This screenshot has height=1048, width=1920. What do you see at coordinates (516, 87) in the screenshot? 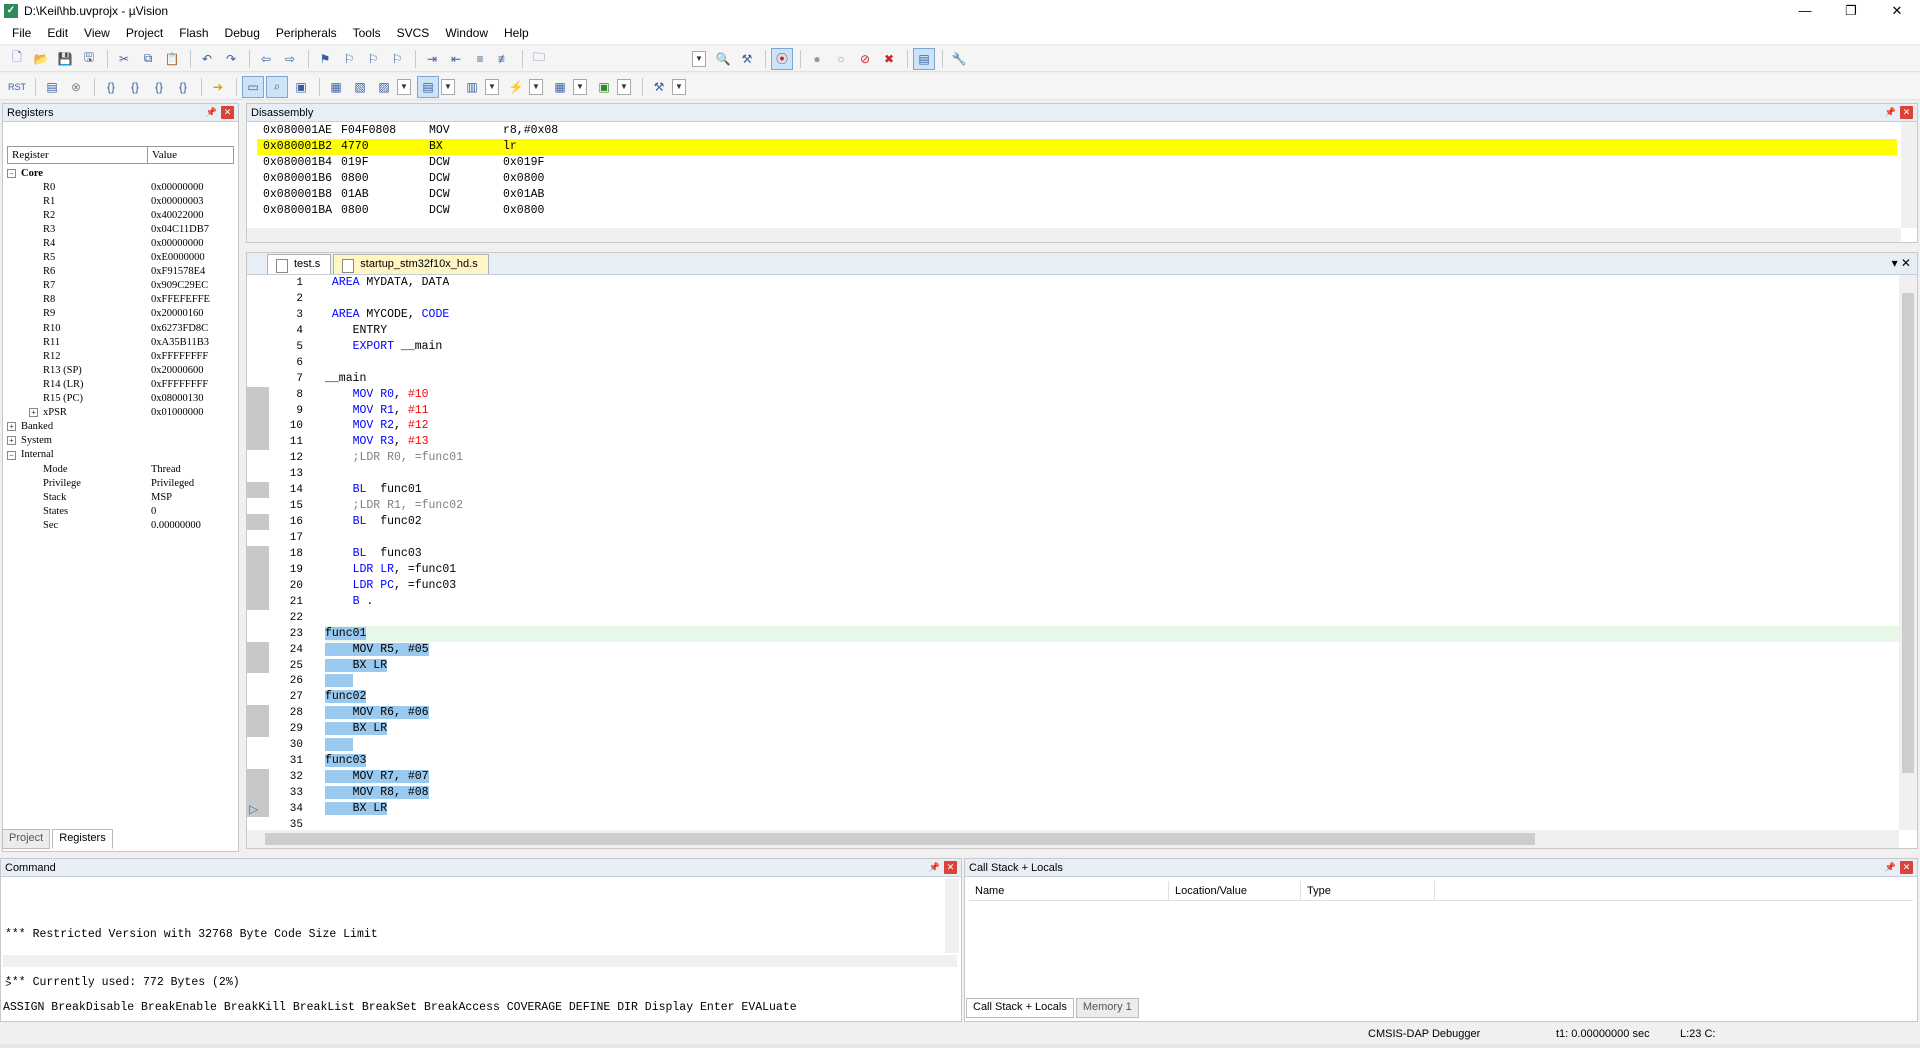
I see `analysis-window-icon: ⚡` at bounding box center [516, 87].